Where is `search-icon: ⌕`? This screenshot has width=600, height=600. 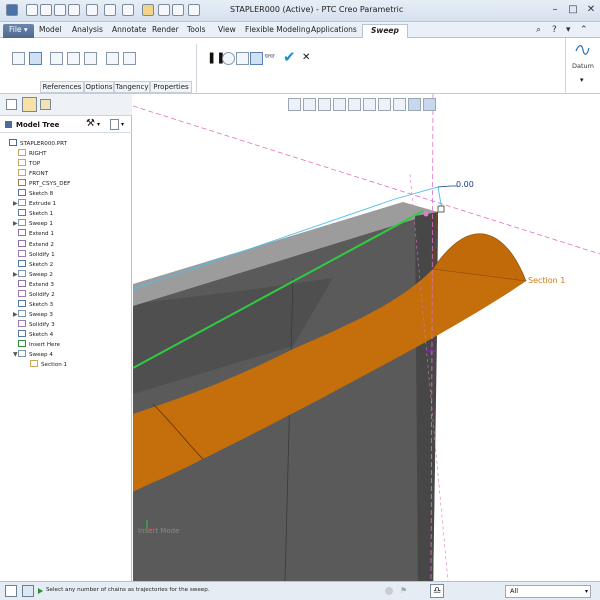
search-icon: ⌕ is located at coordinates (538, 30).